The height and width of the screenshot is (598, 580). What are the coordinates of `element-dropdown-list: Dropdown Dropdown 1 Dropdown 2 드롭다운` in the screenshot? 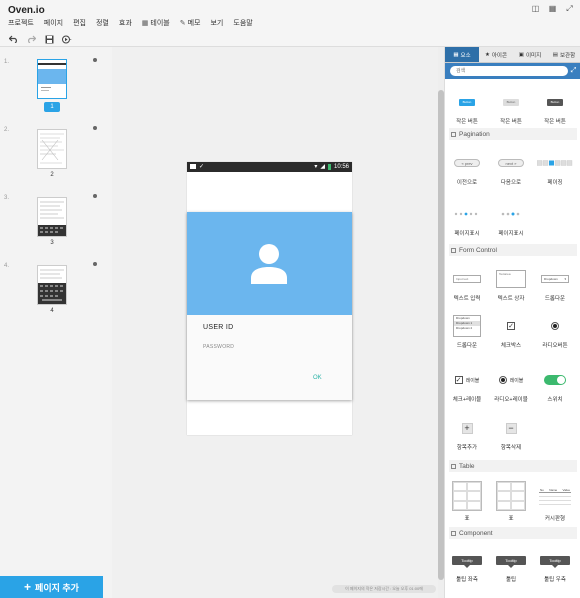 It's located at (467, 333).